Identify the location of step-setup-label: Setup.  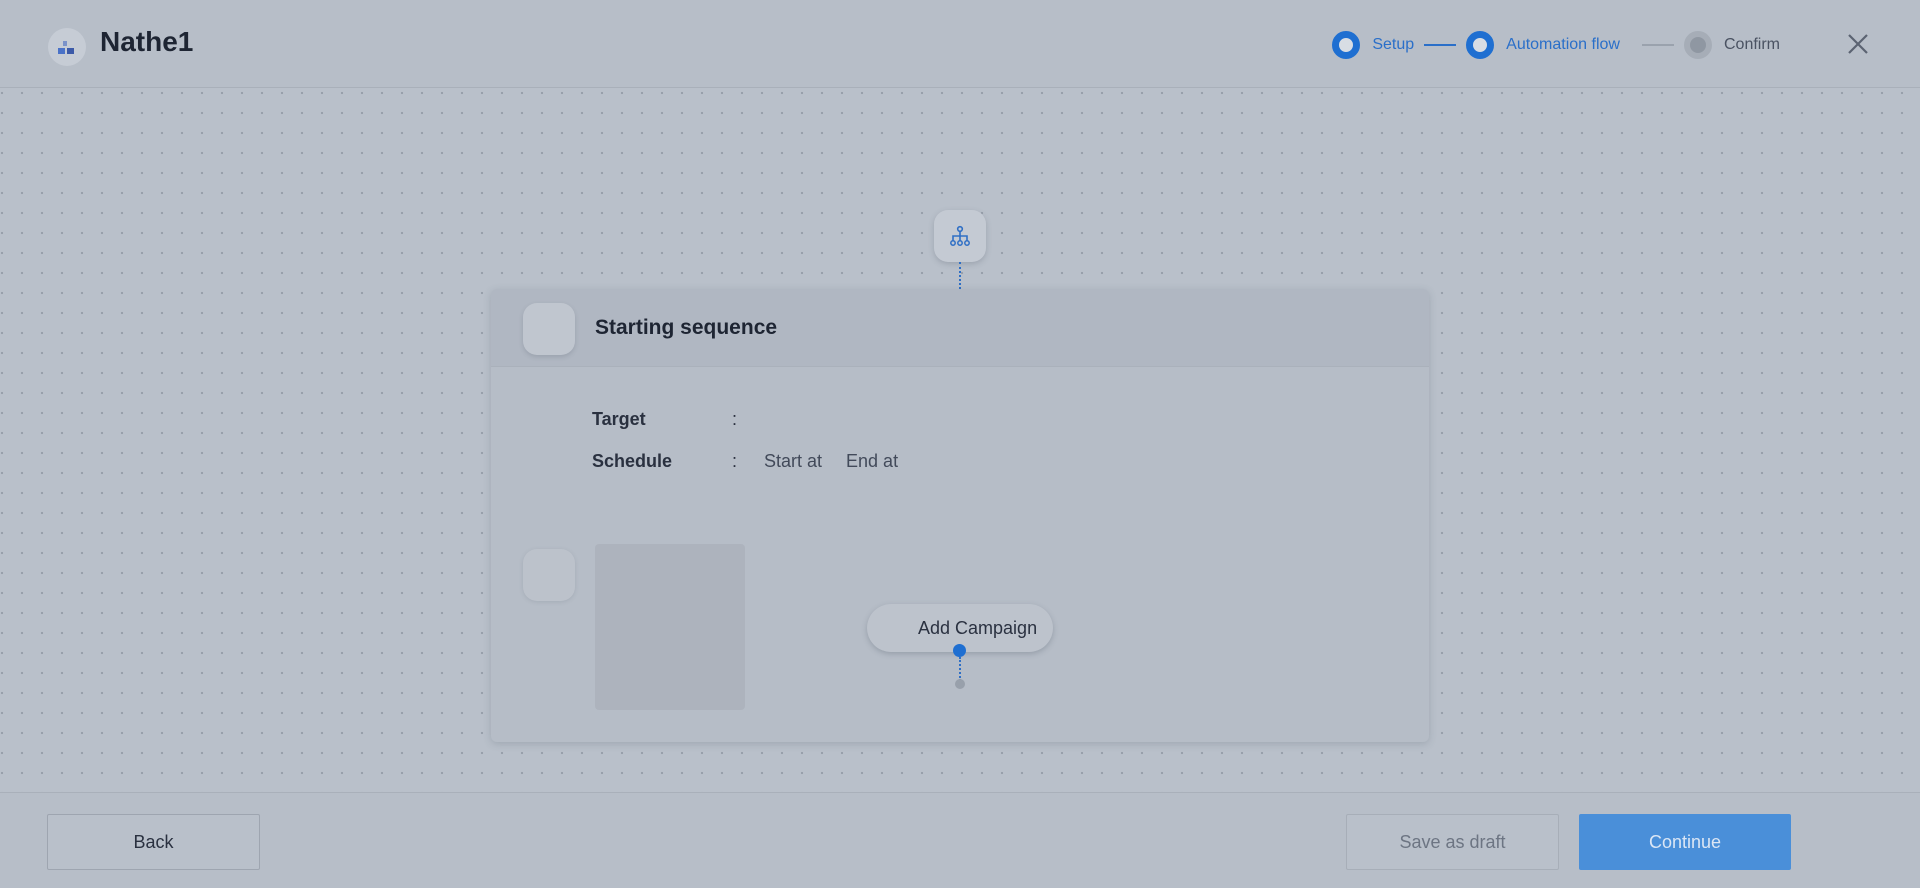
(1393, 44).